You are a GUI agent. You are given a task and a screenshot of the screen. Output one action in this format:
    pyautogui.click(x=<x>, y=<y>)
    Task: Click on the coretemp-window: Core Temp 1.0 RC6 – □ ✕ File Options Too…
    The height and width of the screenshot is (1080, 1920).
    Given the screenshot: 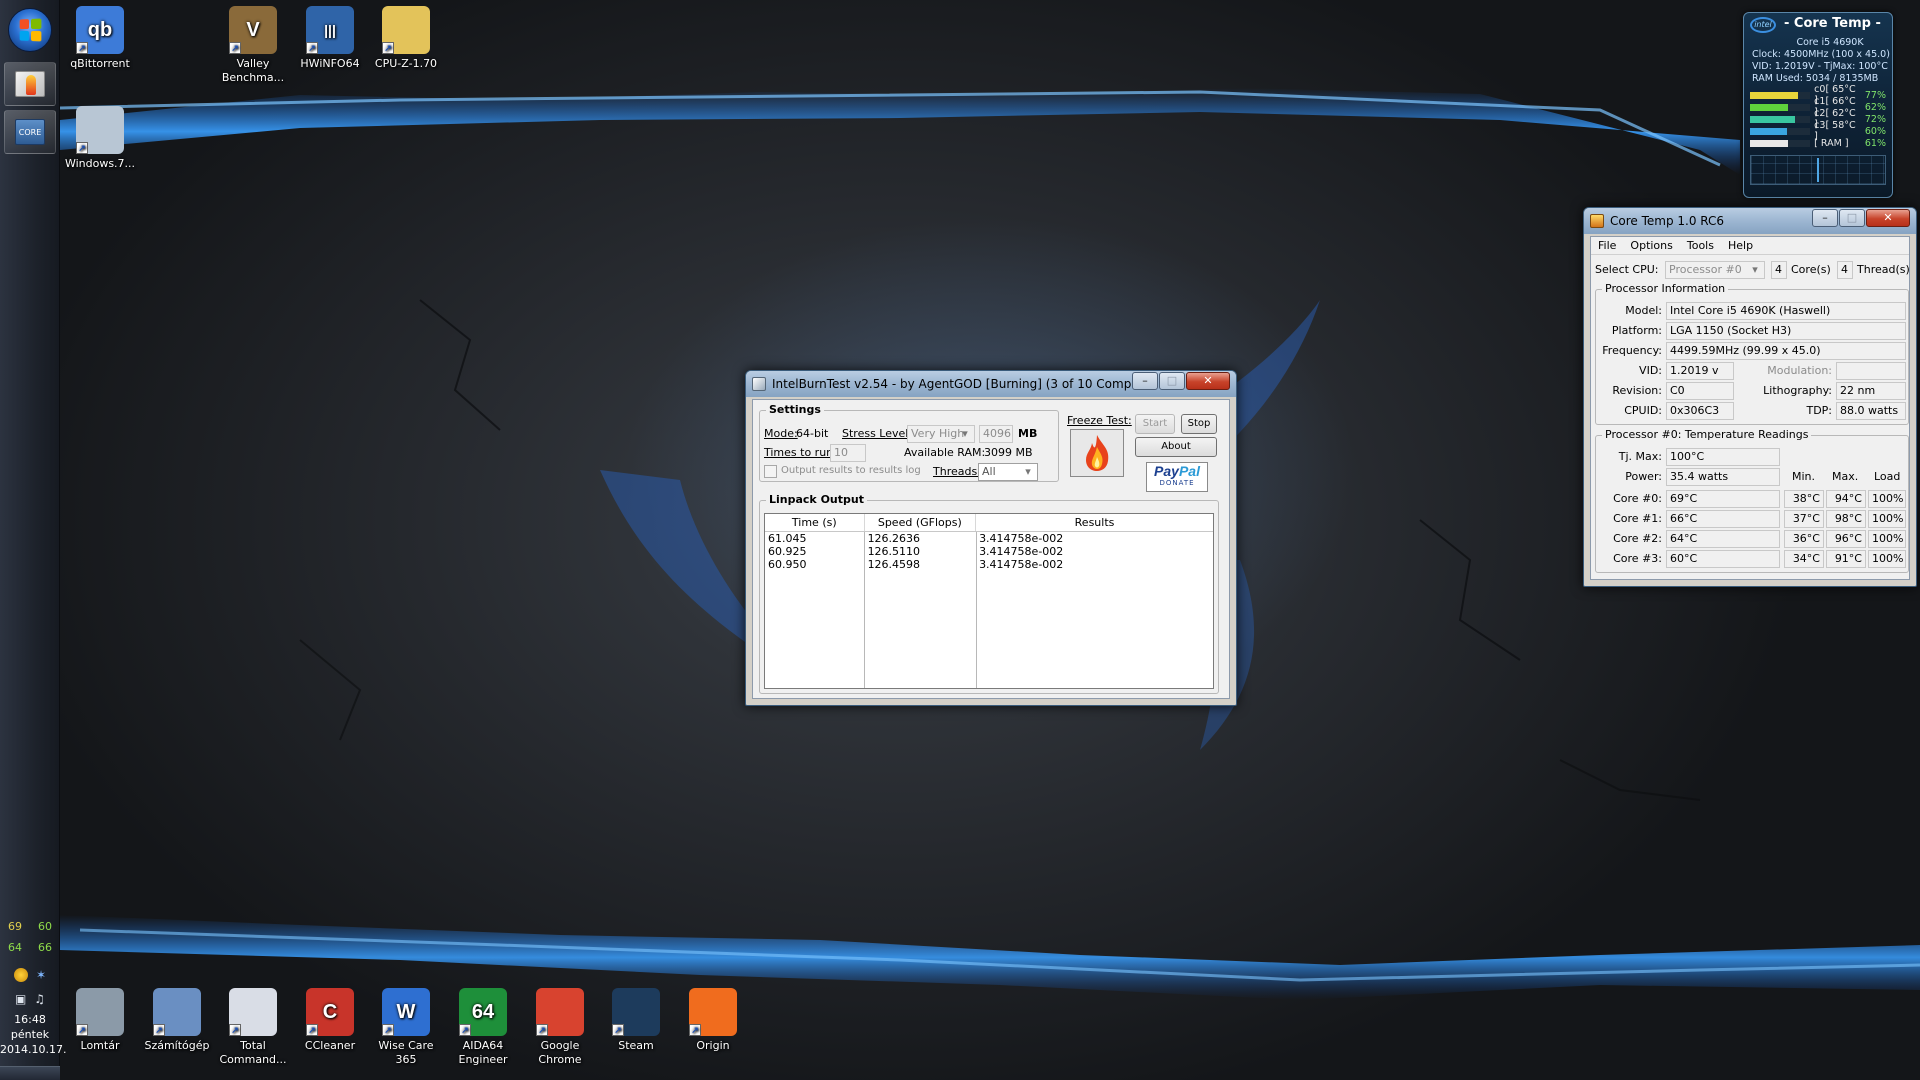 What is the action you would take?
    pyautogui.click(x=1750, y=397)
    